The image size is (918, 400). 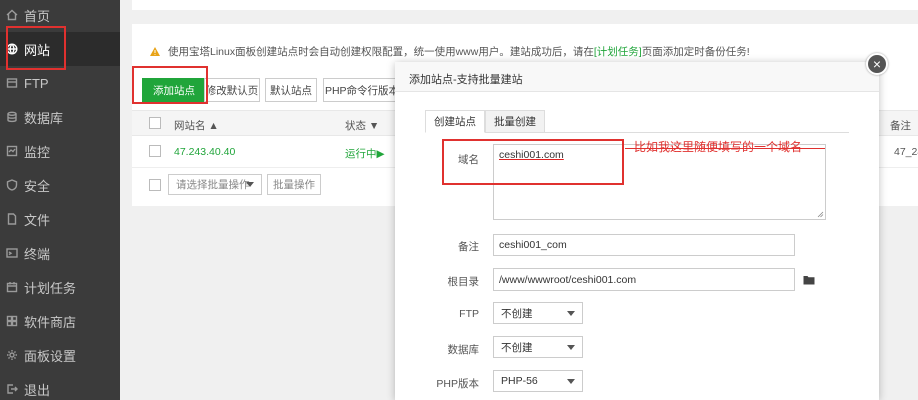 What do you see at coordinates (36, 48) in the screenshot?
I see `highlight-box-website` at bounding box center [36, 48].